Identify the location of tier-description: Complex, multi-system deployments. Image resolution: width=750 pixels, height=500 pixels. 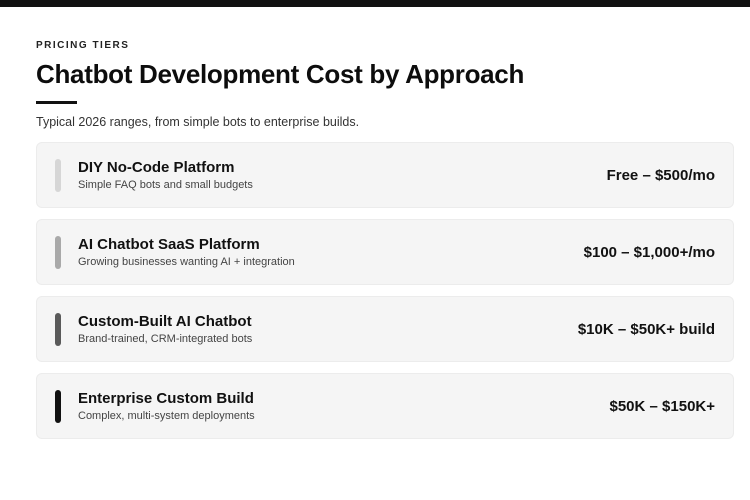
(166, 416).